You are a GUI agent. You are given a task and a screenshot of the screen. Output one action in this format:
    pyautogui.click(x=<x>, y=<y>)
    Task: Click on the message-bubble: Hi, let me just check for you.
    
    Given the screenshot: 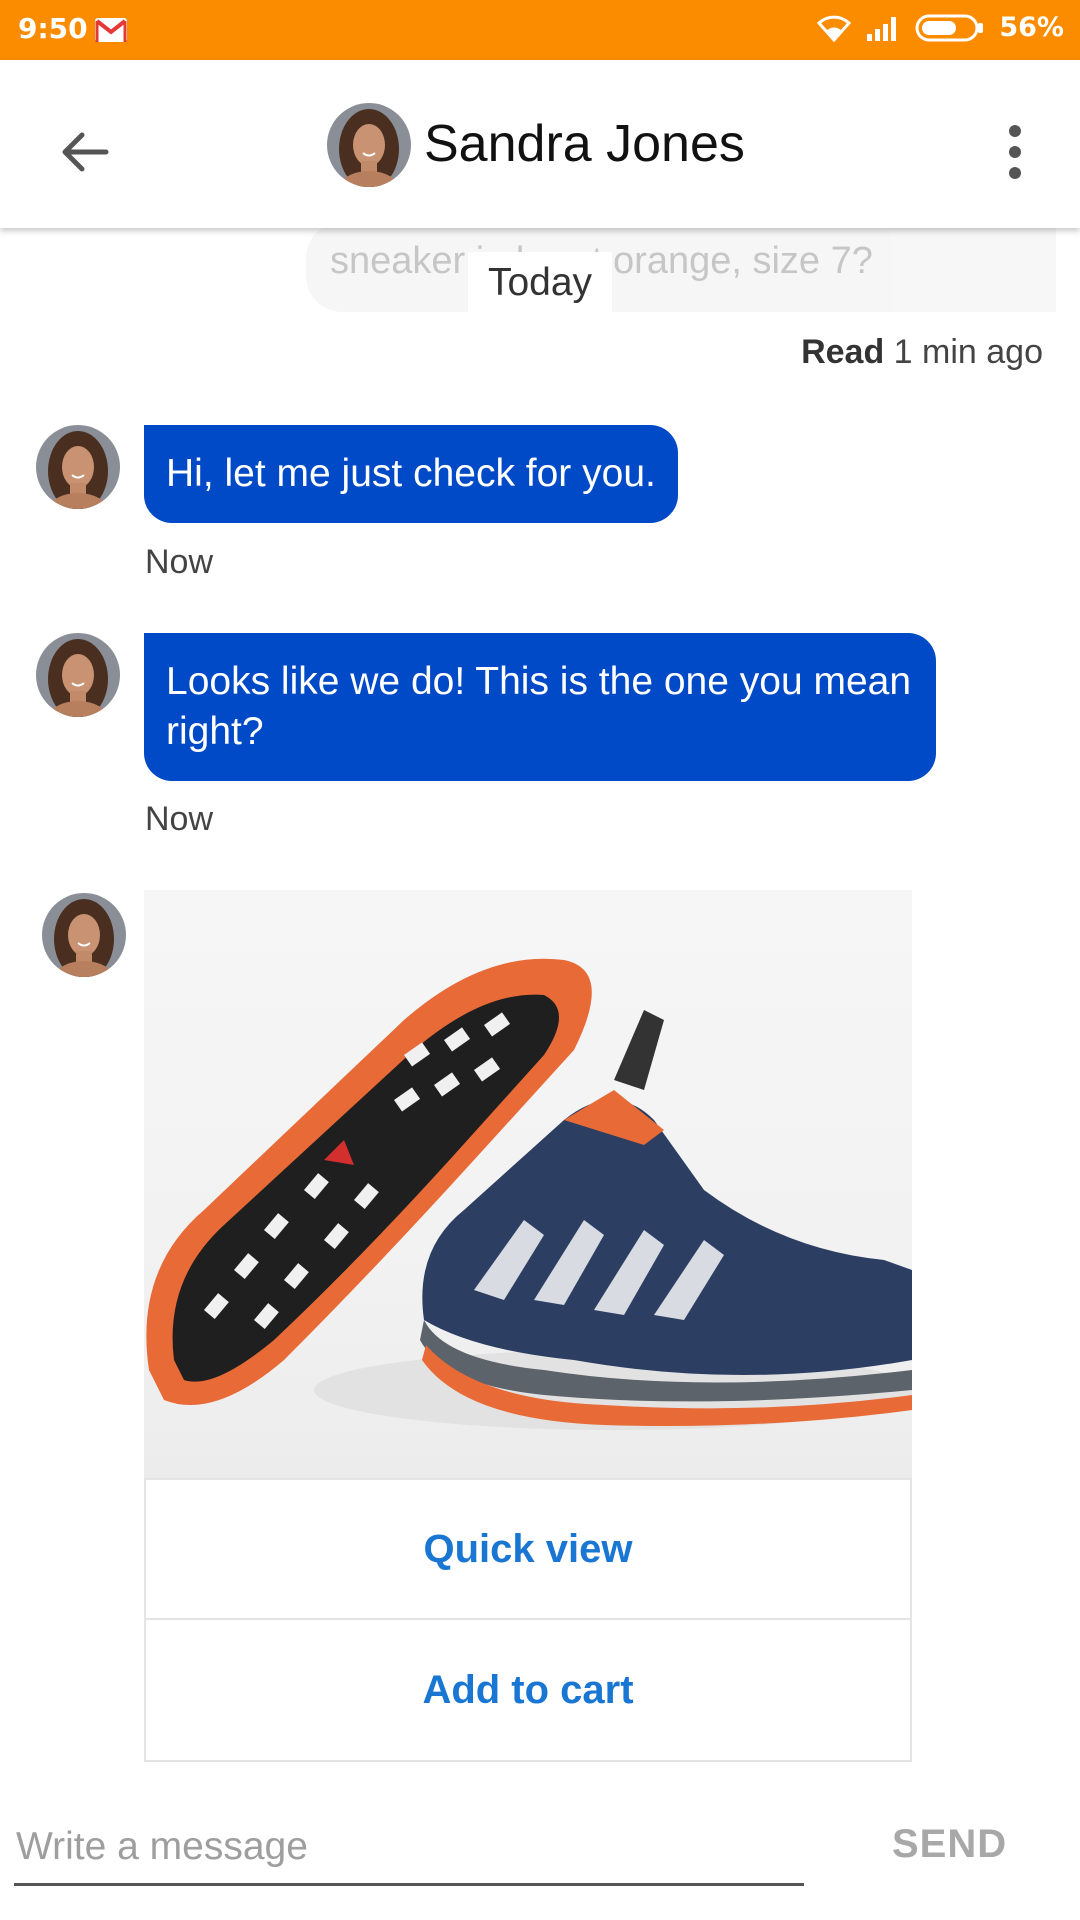 What is the action you would take?
    pyautogui.click(x=411, y=474)
    